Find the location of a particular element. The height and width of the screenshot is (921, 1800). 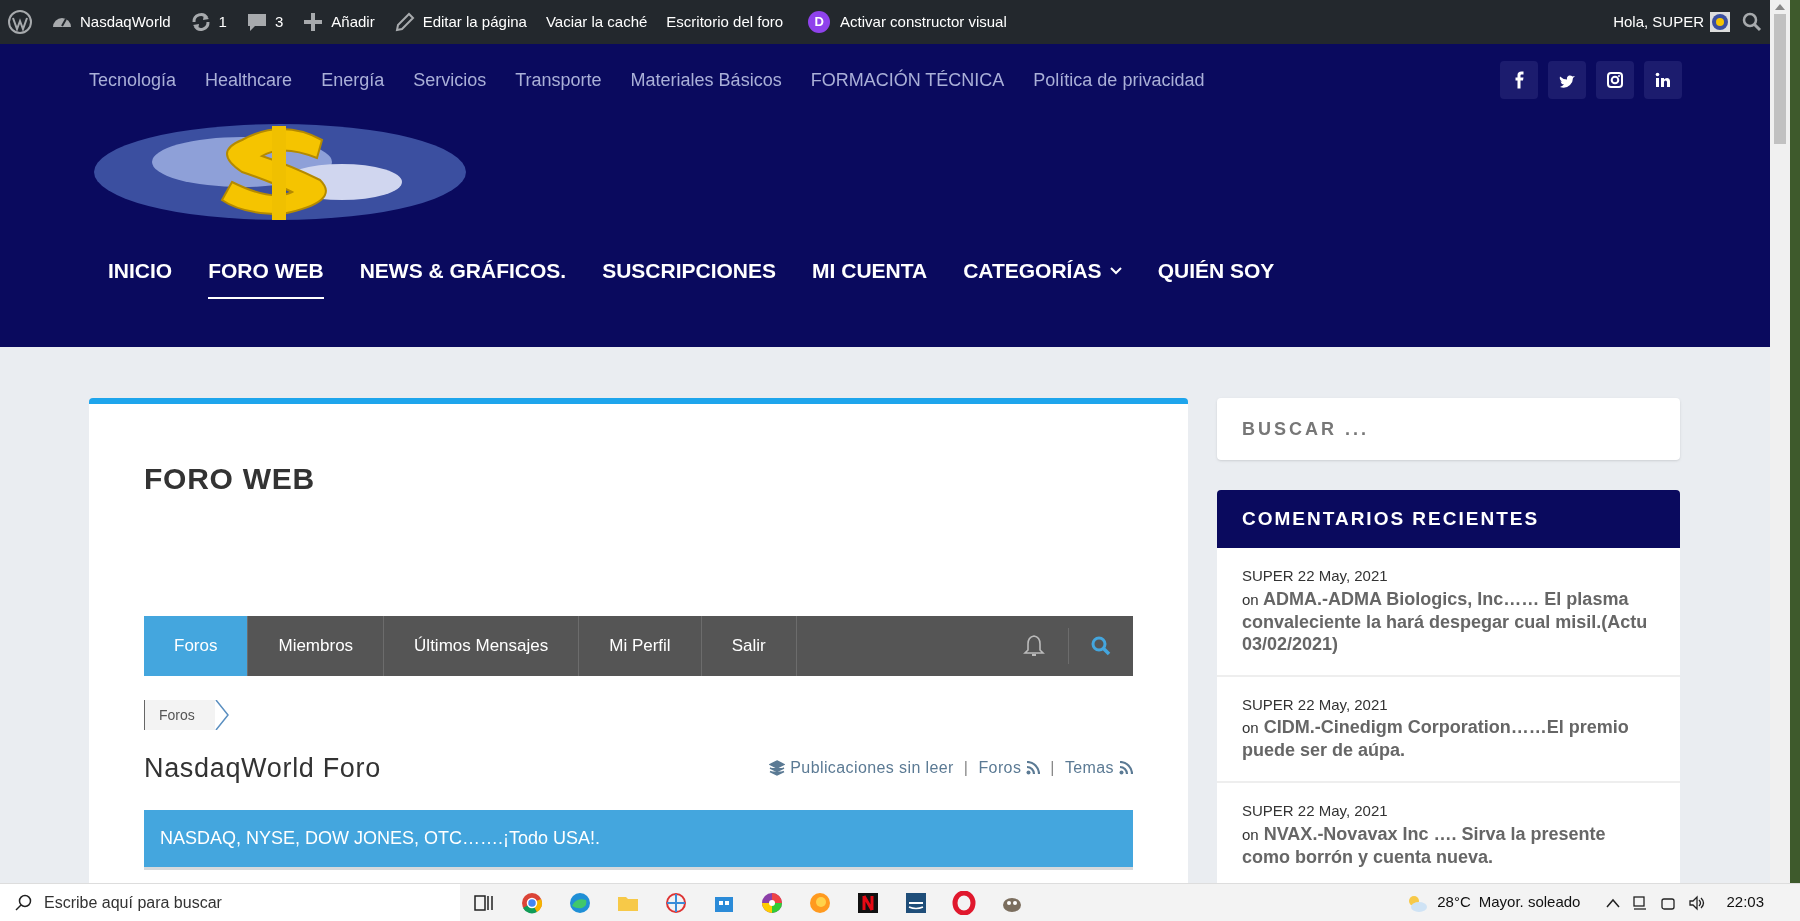

layers-icon is located at coordinates (777, 768).